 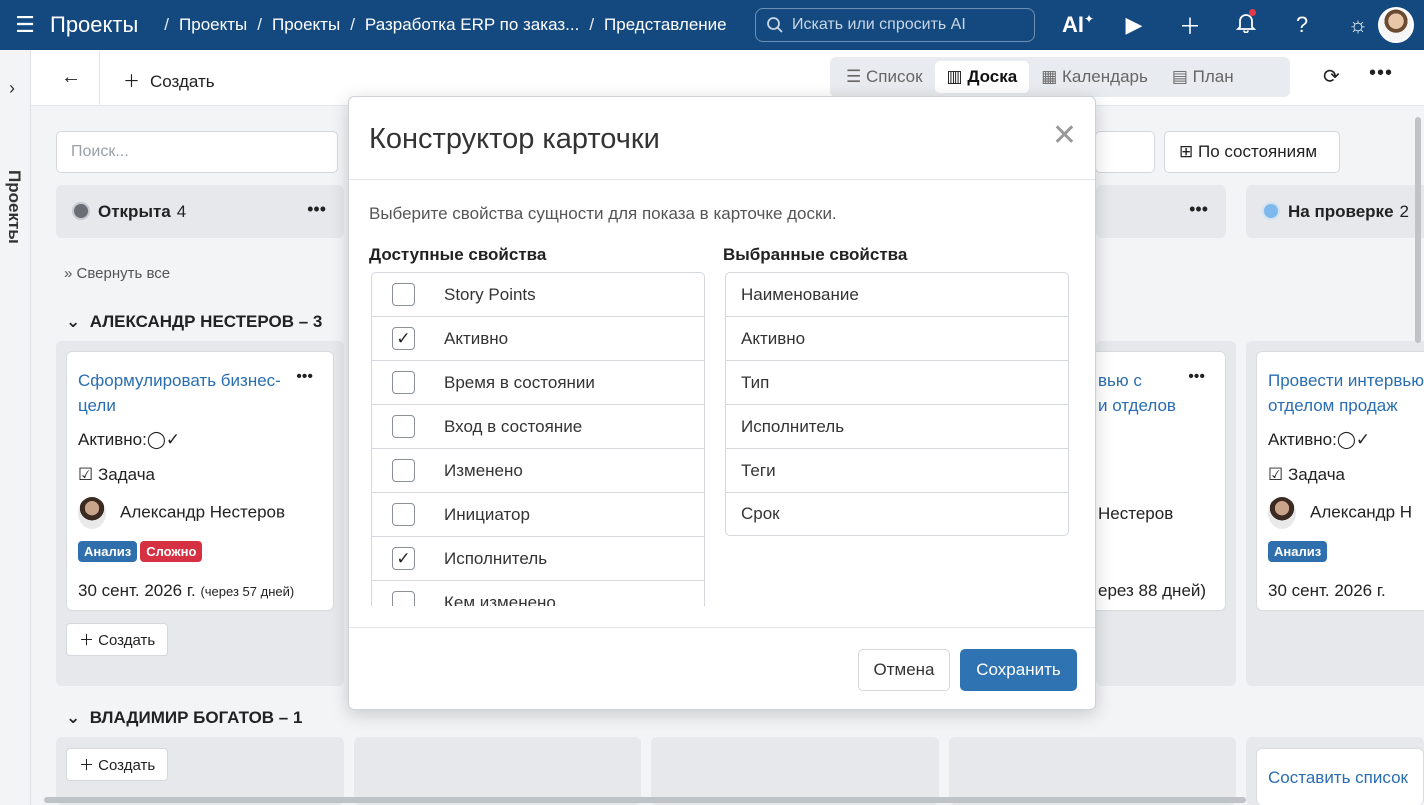 I want to click on view-label: План, so click(x=1213, y=76).